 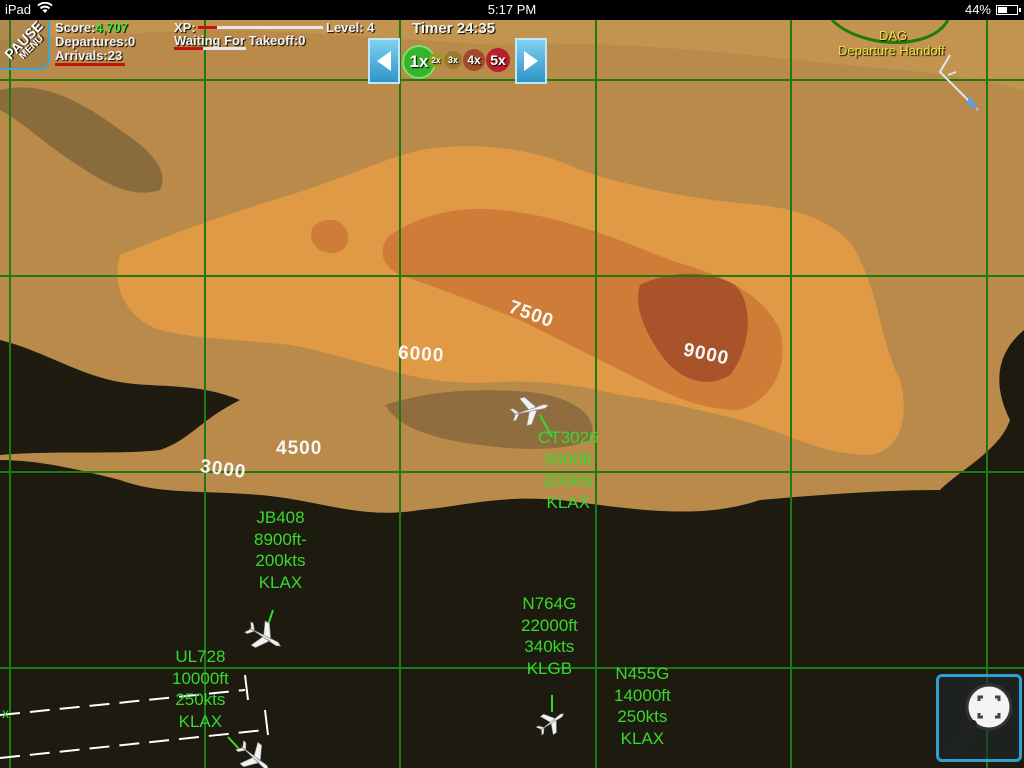 What do you see at coordinates (453, 60) in the screenshot?
I see `speed-3x-button: 3x` at bounding box center [453, 60].